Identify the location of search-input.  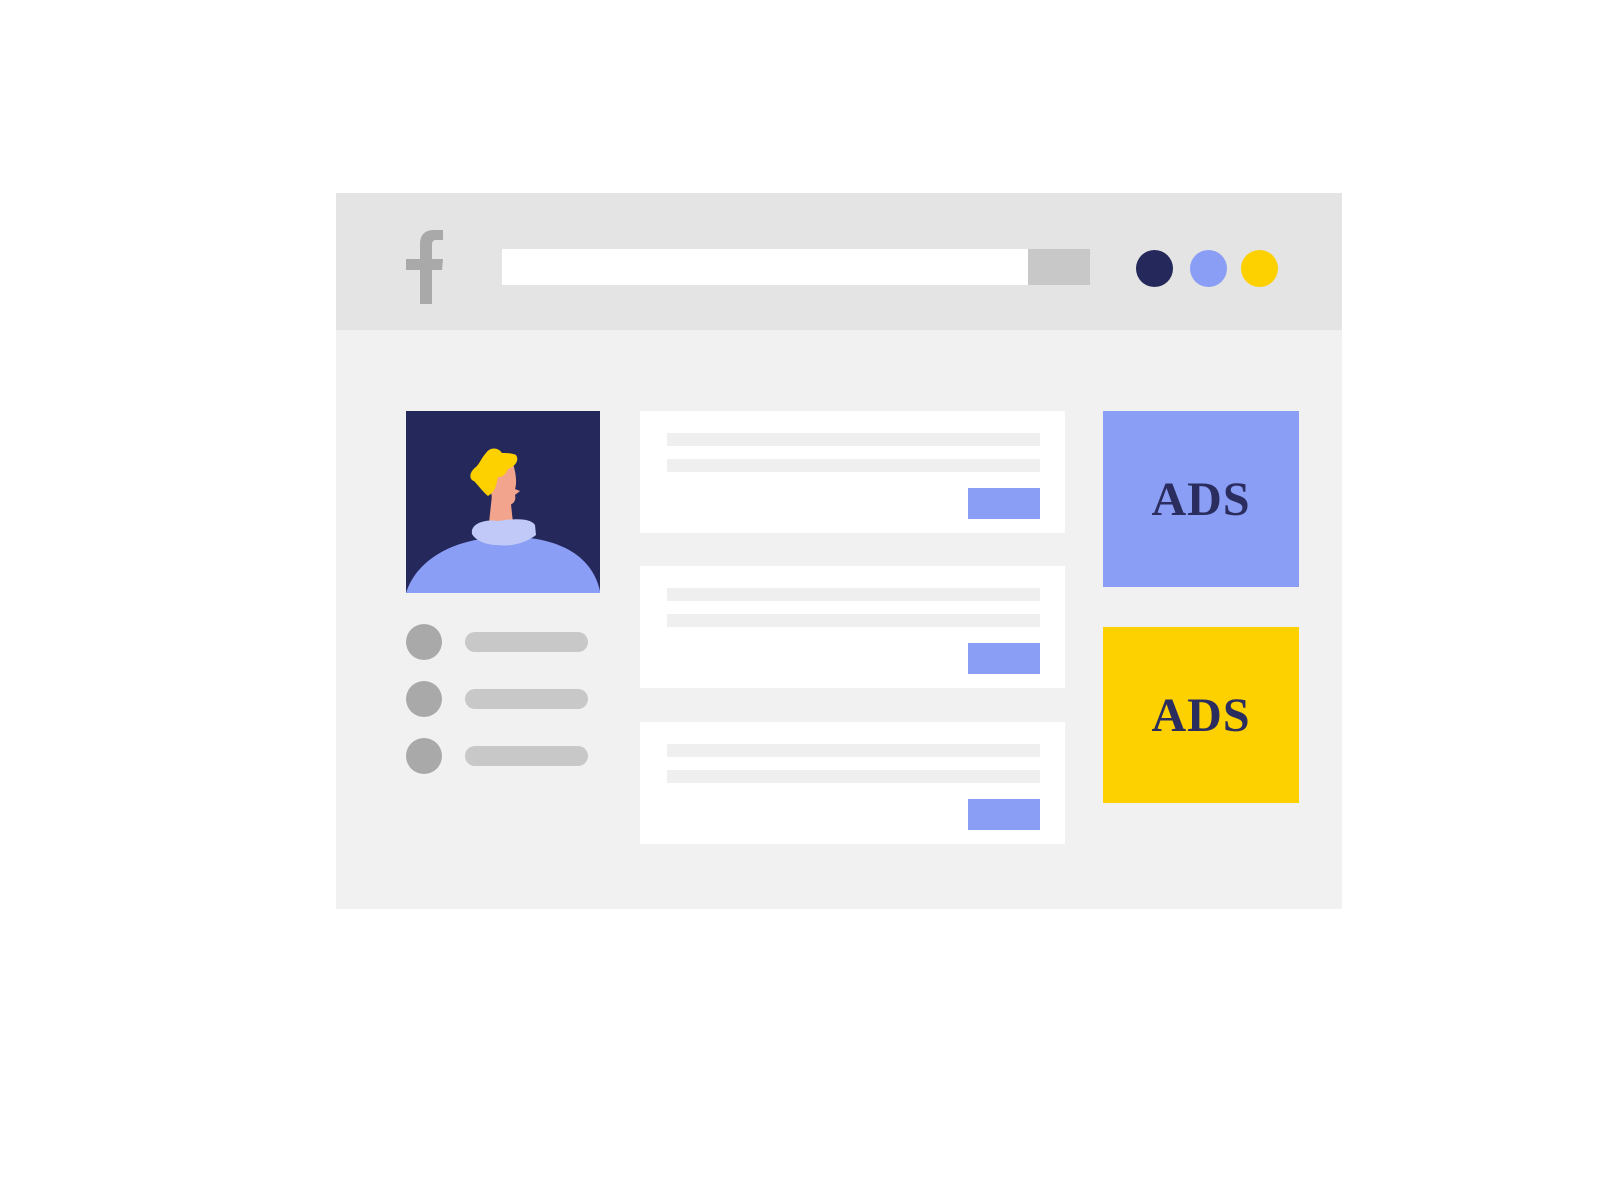
(765, 267).